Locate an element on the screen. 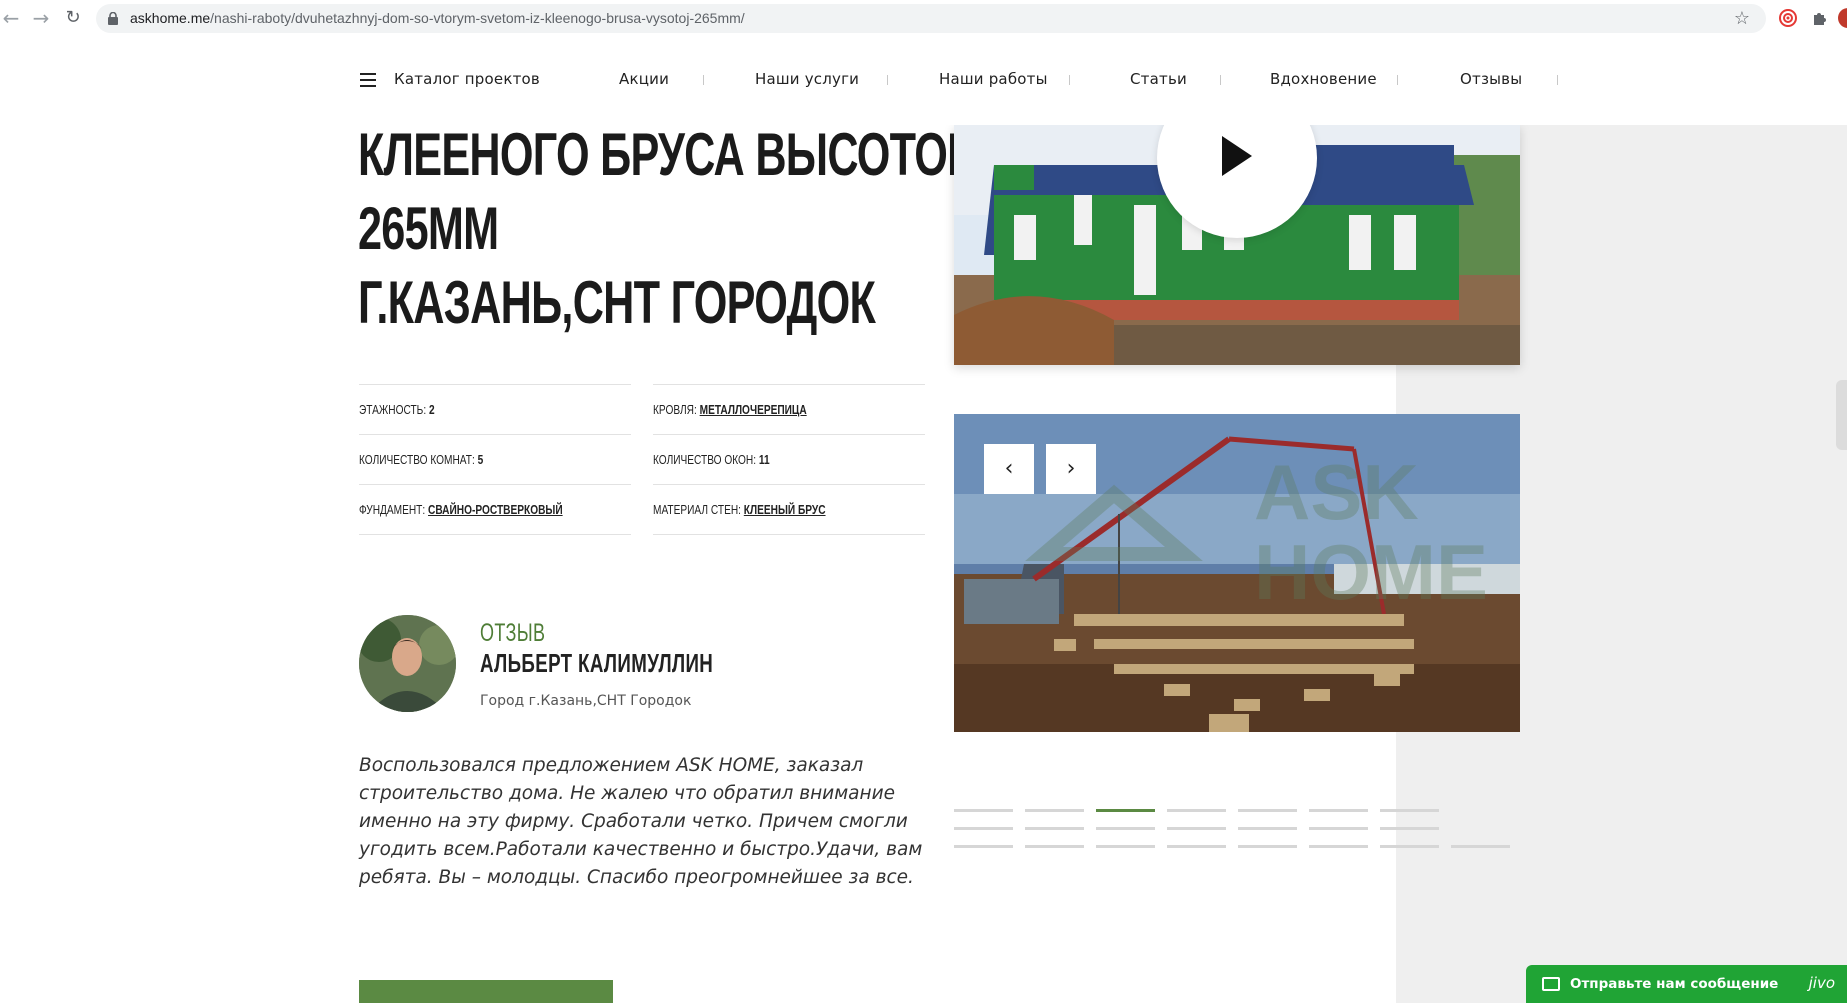  jivo-logo: jivo is located at coordinates (1821, 983).